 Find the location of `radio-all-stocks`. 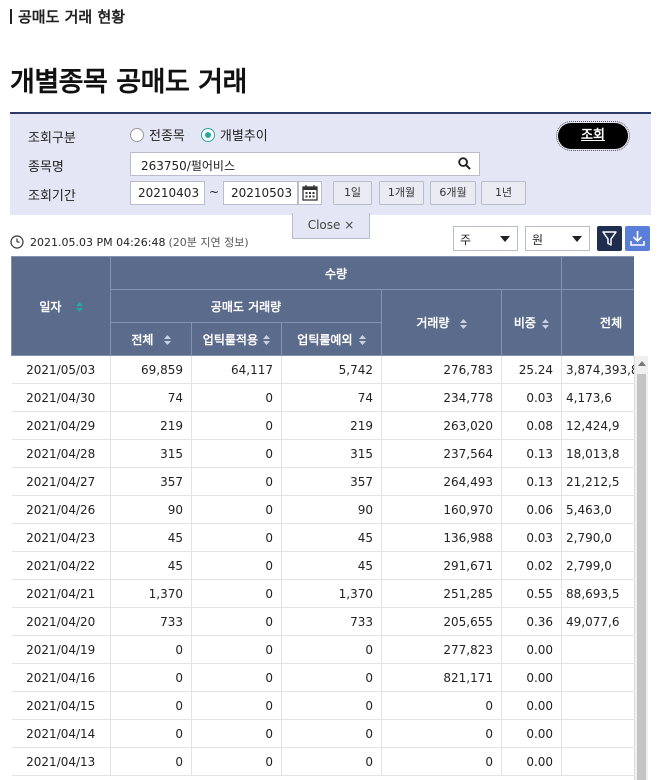

radio-all-stocks is located at coordinates (137, 134).